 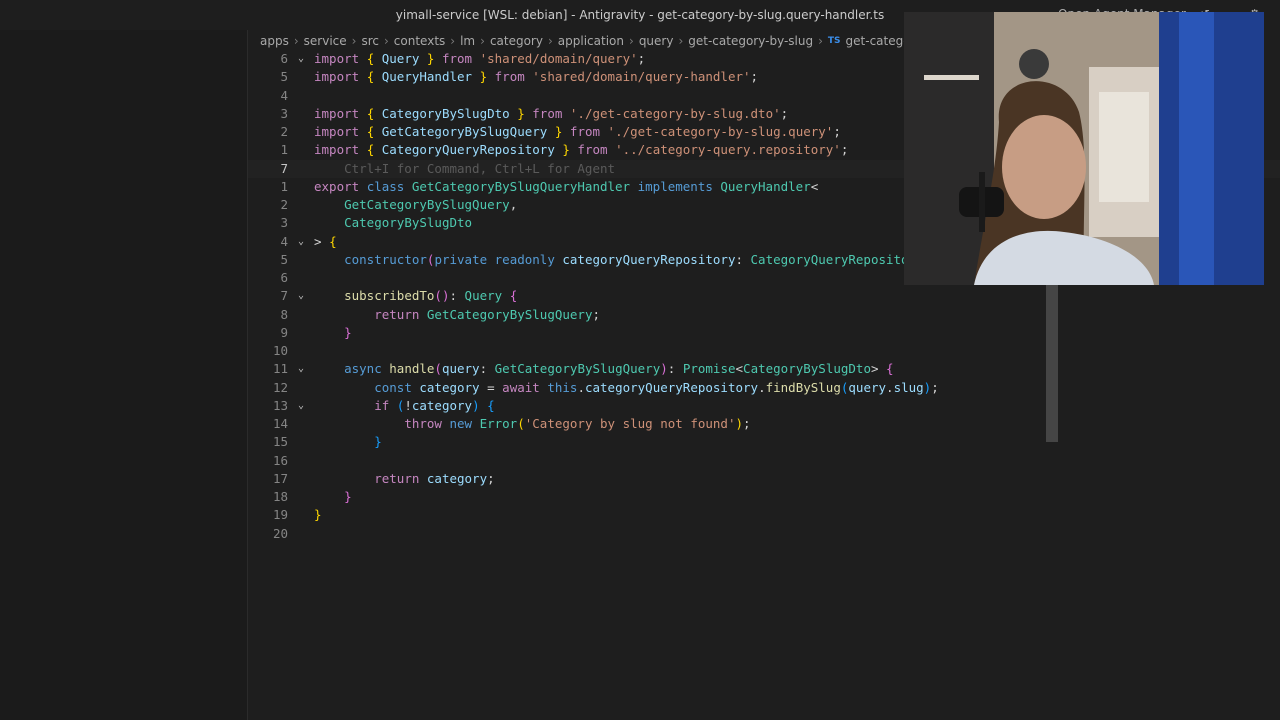 I want to click on code-line: 17 return category;, so click(x=764, y=479).